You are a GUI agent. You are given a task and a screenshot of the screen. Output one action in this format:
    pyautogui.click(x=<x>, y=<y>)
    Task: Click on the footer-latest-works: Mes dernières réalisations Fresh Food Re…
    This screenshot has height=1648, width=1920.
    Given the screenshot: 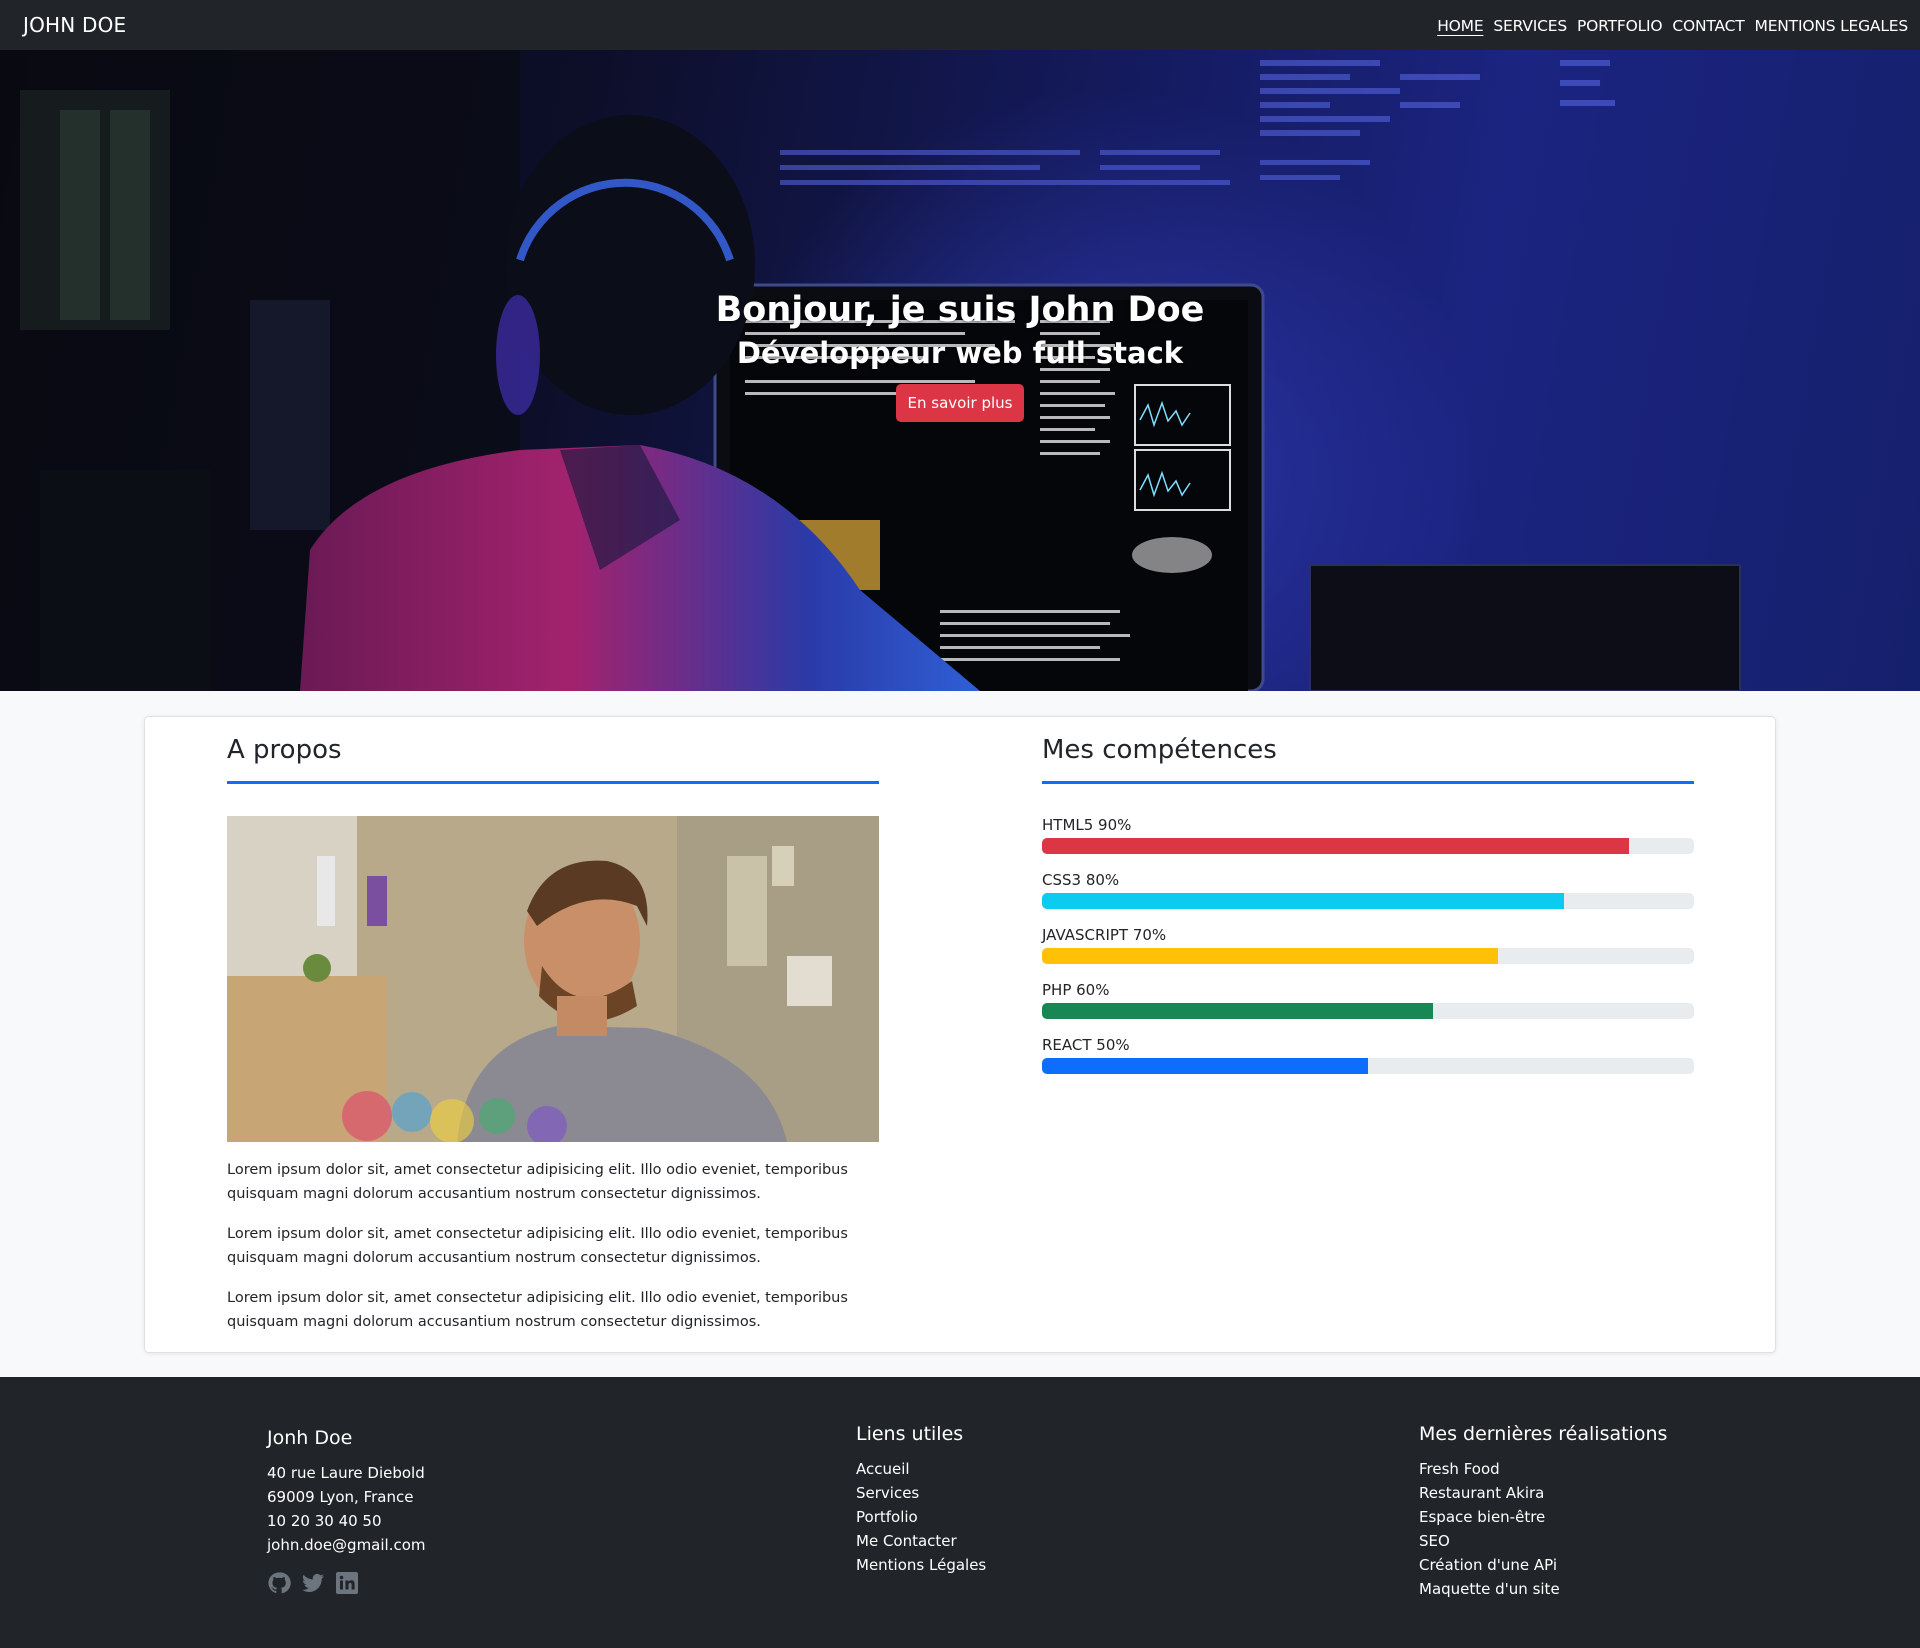 What is the action you would take?
    pyautogui.click(x=1543, y=1512)
    